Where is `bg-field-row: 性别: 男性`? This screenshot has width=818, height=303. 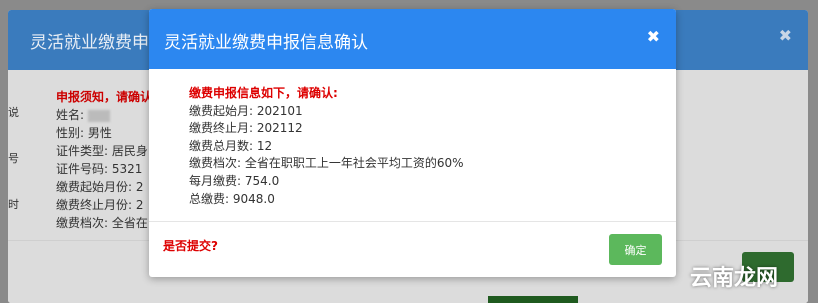
bg-field-row: 性别: 男性 is located at coordinates (104, 133).